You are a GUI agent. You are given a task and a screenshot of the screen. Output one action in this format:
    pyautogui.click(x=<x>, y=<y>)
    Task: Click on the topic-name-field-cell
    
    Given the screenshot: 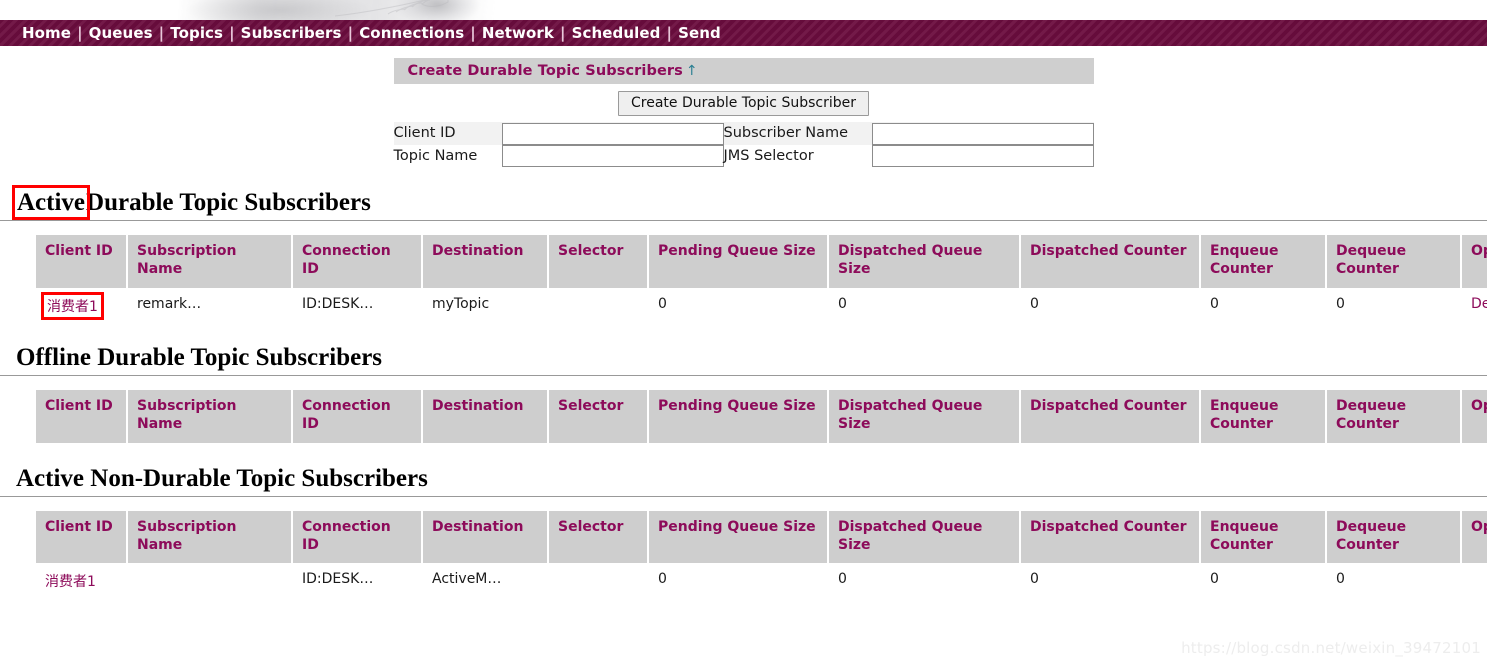 What is the action you would take?
    pyautogui.click(x=612, y=156)
    